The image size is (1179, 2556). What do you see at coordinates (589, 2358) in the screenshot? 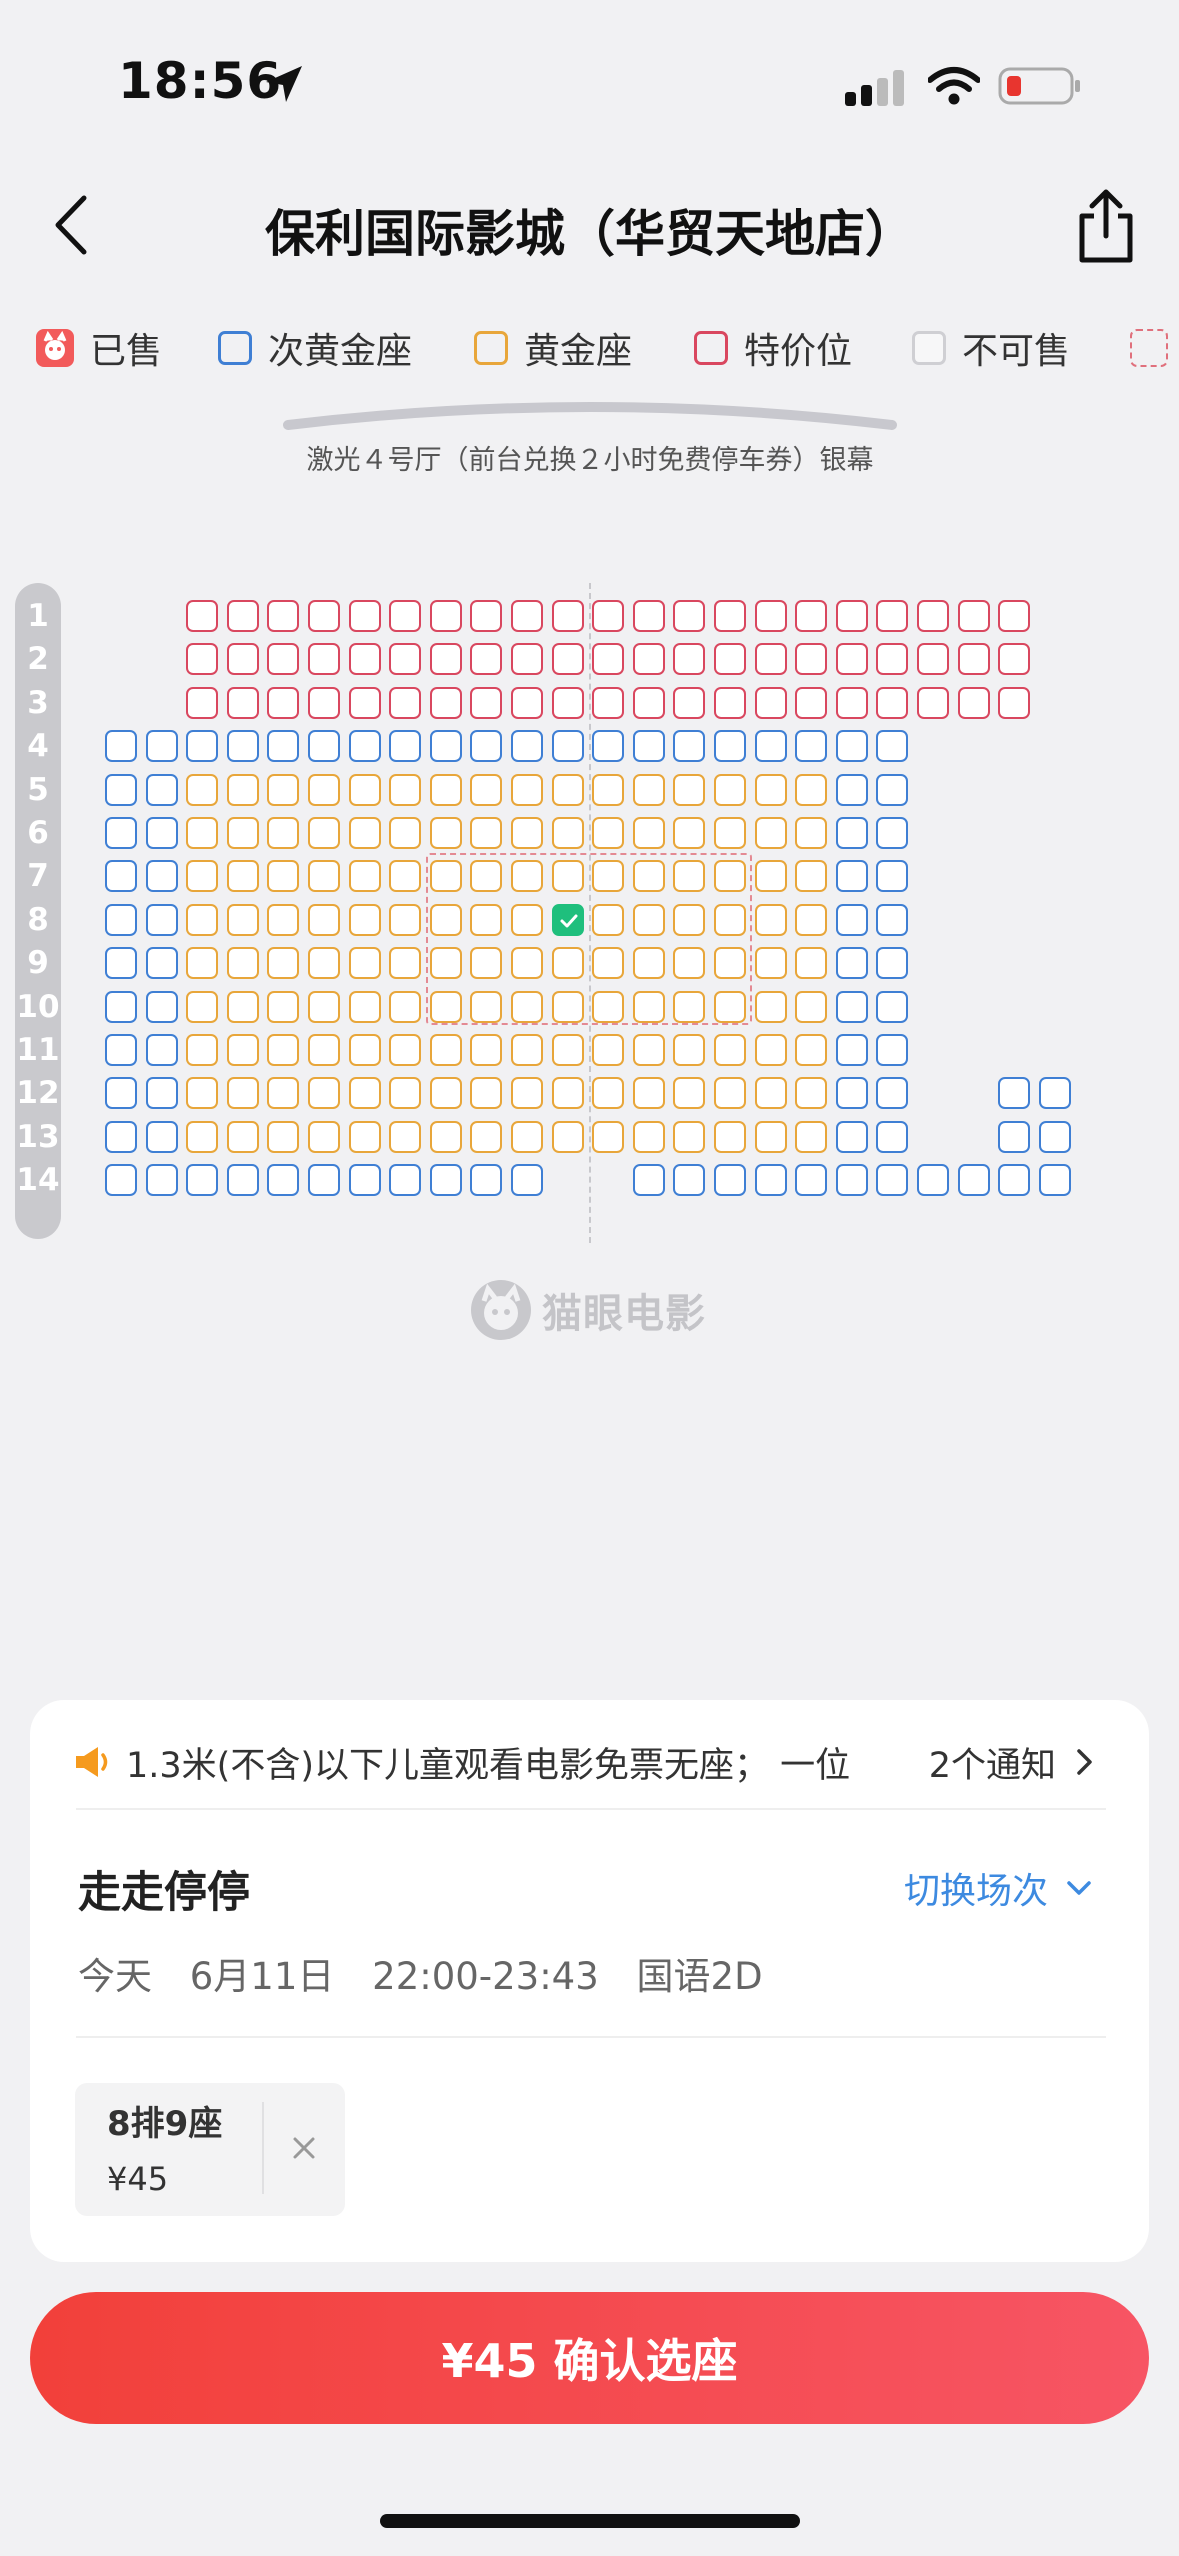
I see `confirm-seat-button: ¥45 确认选座` at bounding box center [589, 2358].